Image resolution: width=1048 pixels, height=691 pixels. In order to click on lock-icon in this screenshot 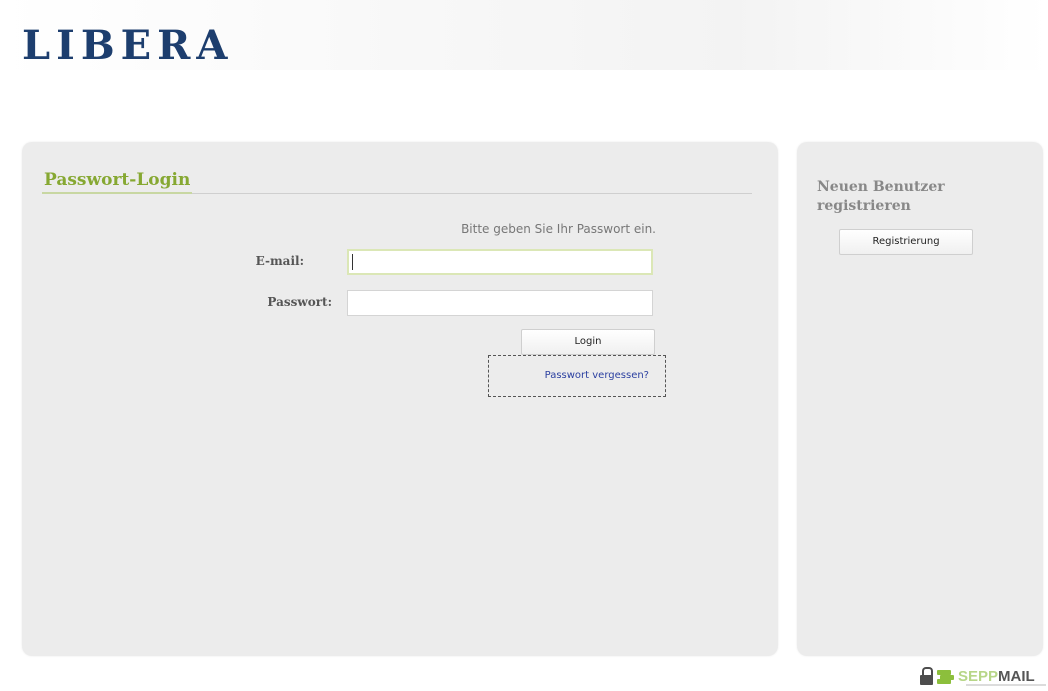, I will do `click(927, 676)`.